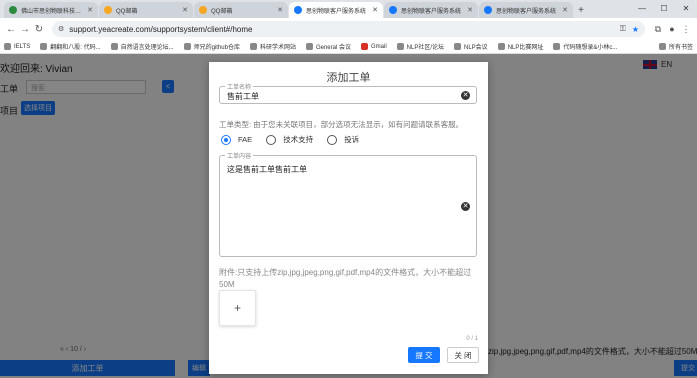 Image resolution: width=697 pixels, height=378 pixels. Describe the element at coordinates (239, 155) in the screenshot. I see `ticket-content-legend: 工单内容` at that location.